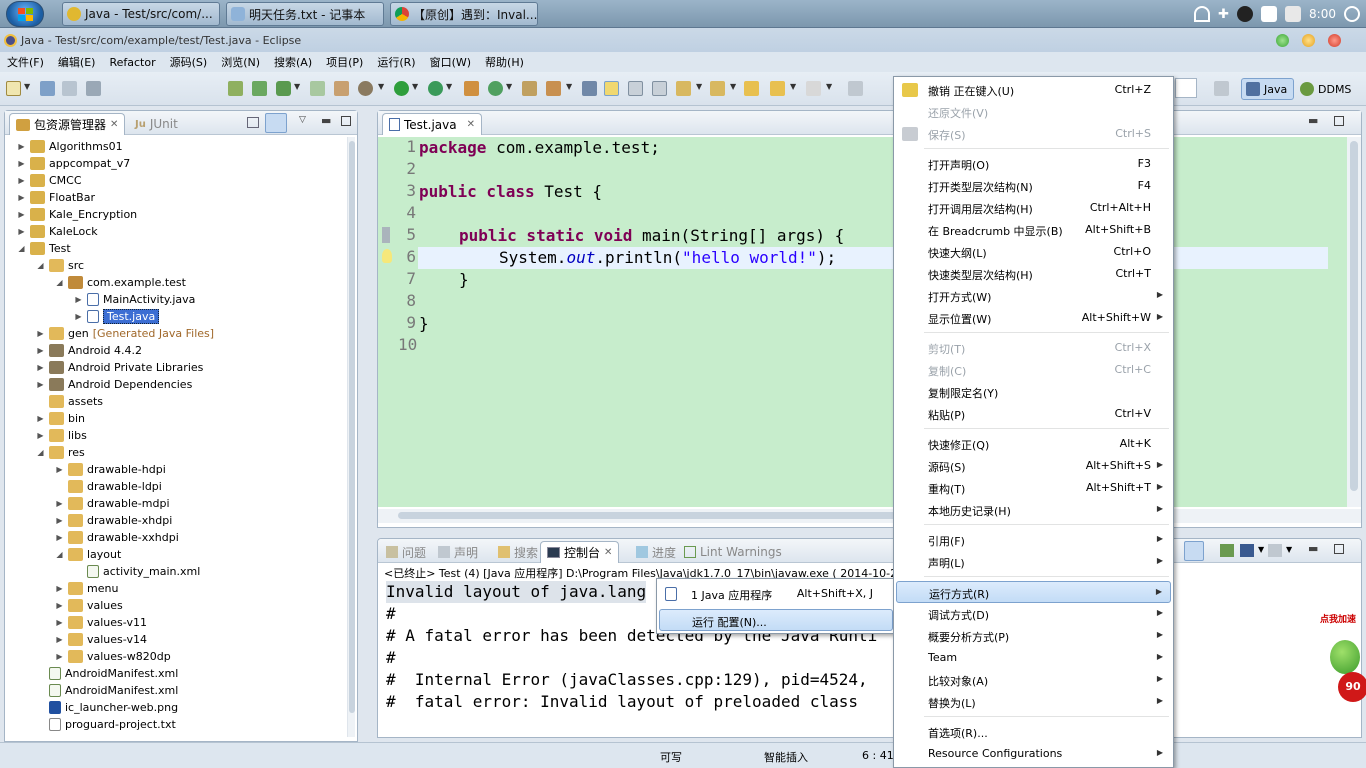  Describe the element at coordinates (113, 520) in the screenshot. I see `tree-item-folder: ▶ drawable-xhdpi` at that location.